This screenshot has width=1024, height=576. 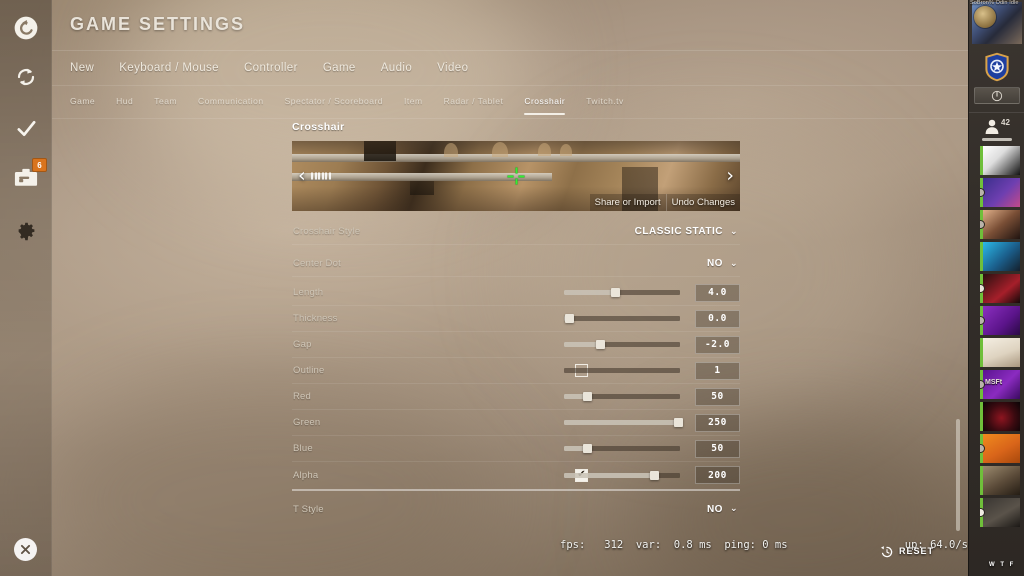 What do you see at coordinates (717, 318) in the screenshot?
I see `thickness-value: 0.0` at bounding box center [717, 318].